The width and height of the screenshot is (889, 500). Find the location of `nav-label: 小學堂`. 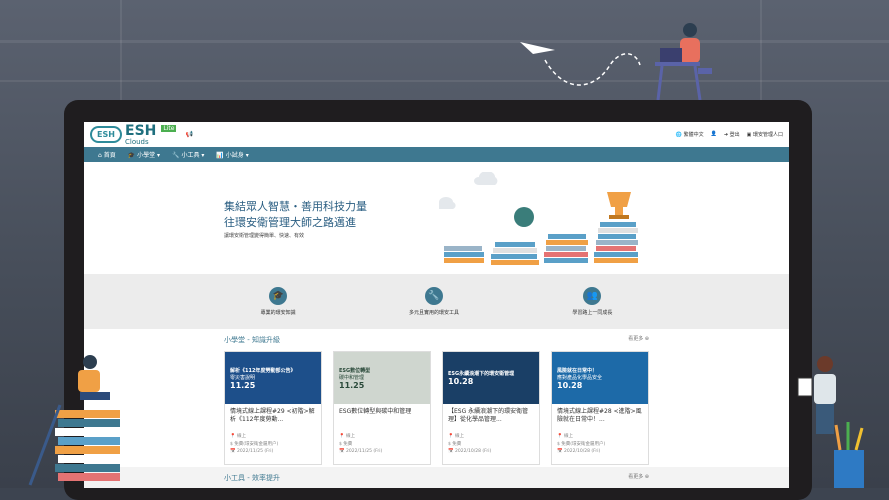

nav-label: 小學堂 is located at coordinates (146, 155).